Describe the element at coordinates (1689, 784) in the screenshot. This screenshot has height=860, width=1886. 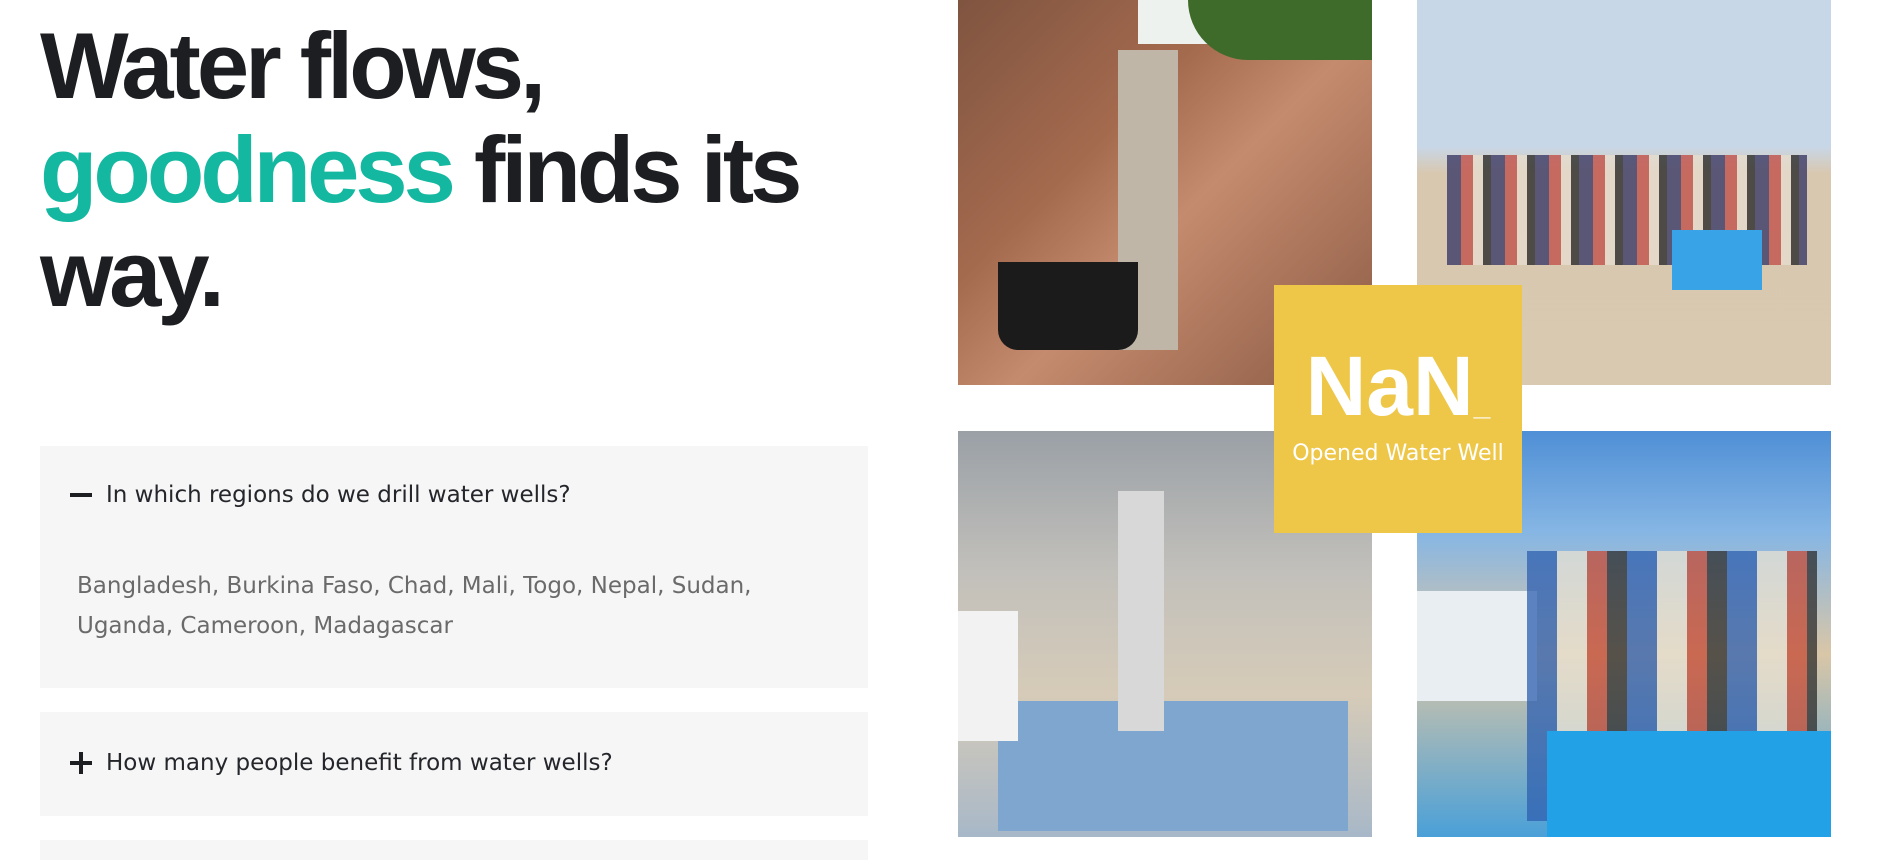
I see `photo-blue-well-base` at that location.